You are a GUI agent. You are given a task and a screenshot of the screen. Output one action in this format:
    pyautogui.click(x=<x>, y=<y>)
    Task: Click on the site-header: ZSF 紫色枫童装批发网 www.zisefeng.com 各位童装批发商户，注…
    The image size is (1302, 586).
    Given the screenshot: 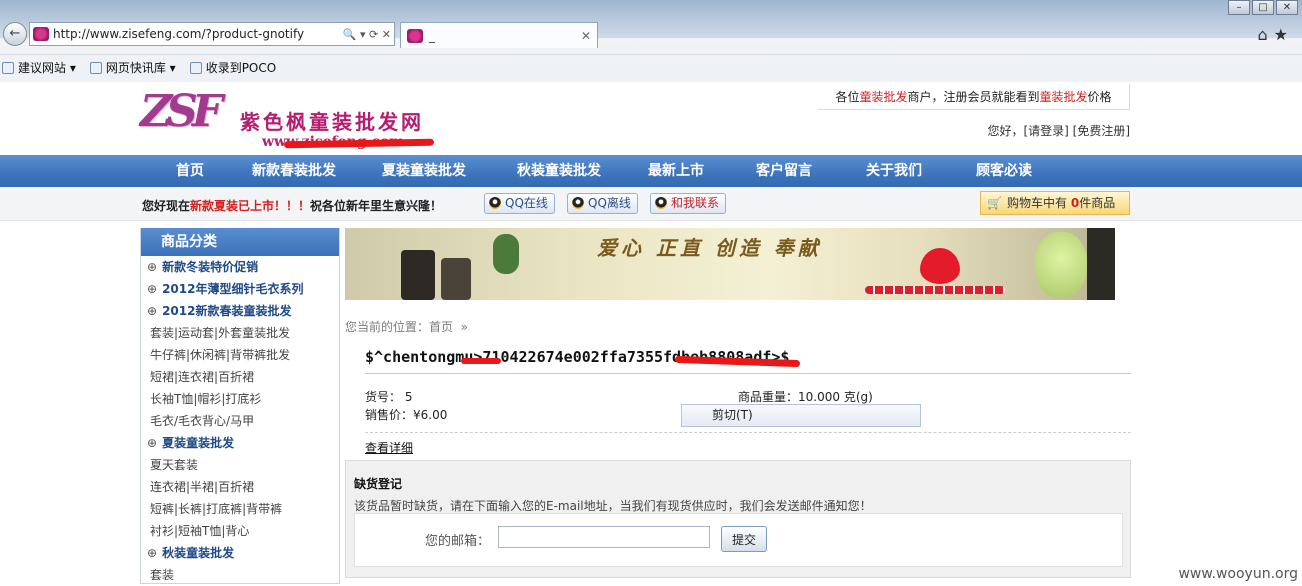 What is the action you would take?
    pyautogui.click(x=635, y=118)
    